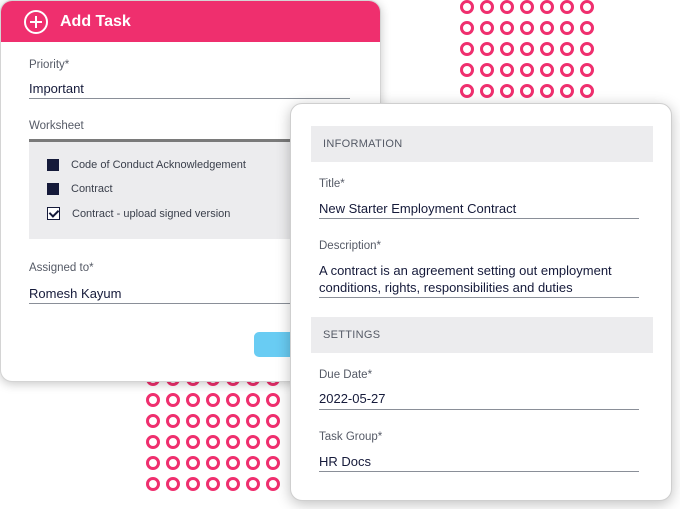 The image size is (680, 509). What do you see at coordinates (53, 213) in the screenshot?
I see `checkbox-checked-icon` at bounding box center [53, 213].